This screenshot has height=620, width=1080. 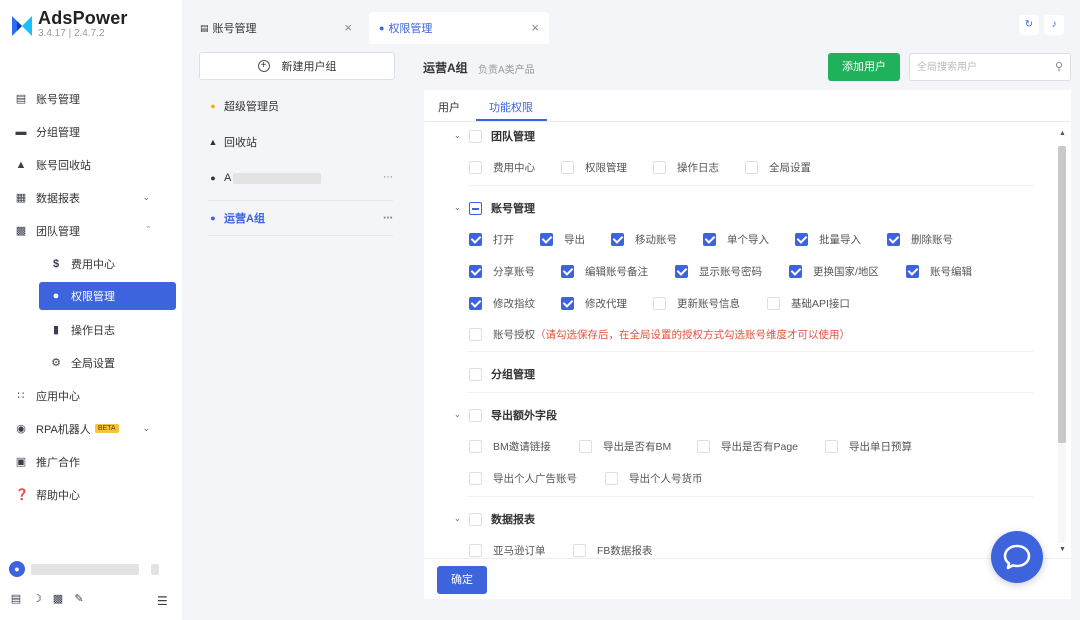 What do you see at coordinates (300, 142) in the screenshot?
I see `group-item-recycle: ▲ 回收站` at bounding box center [300, 142].